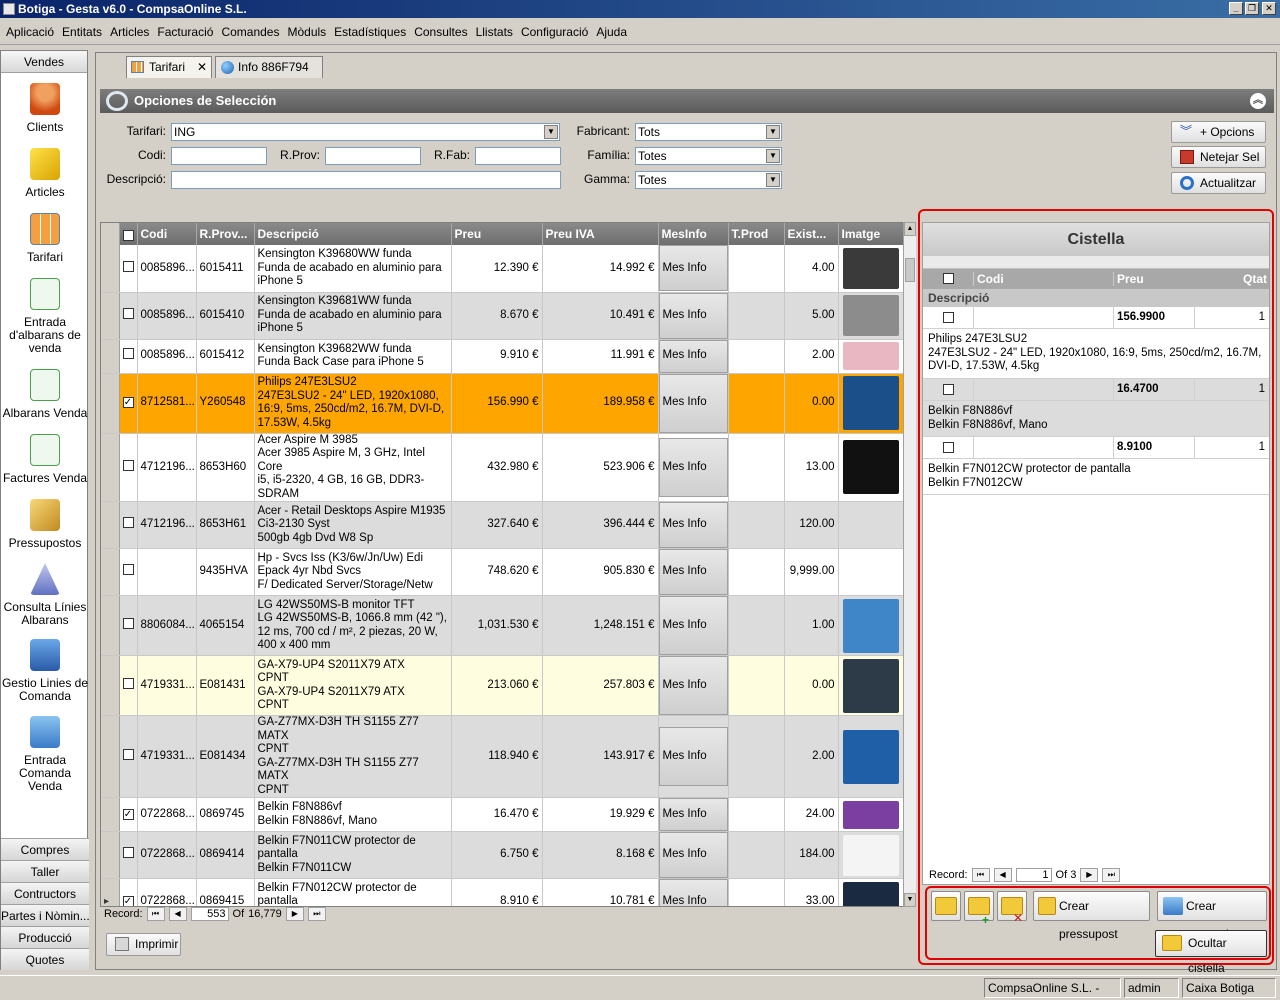  What do you see at coordinates (353, 234) in the screenshot?
I see `col-descripcio: Descripció` at bounding box center [353, 234].